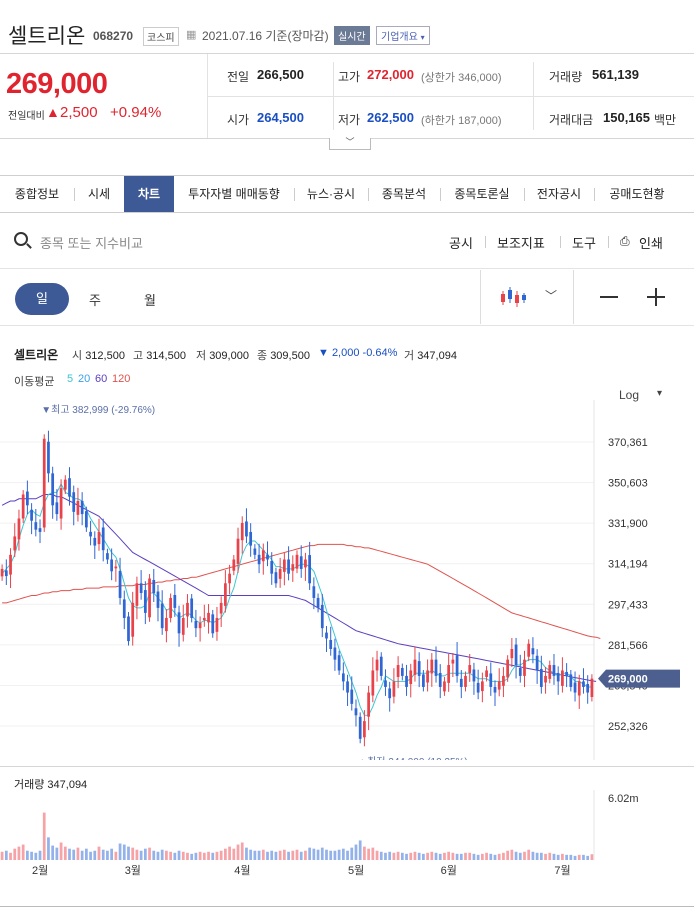  What do you see at coordinates (514, 298) in the screenshot?
I see `candlestick-icon` at bounding box center [514, 298].